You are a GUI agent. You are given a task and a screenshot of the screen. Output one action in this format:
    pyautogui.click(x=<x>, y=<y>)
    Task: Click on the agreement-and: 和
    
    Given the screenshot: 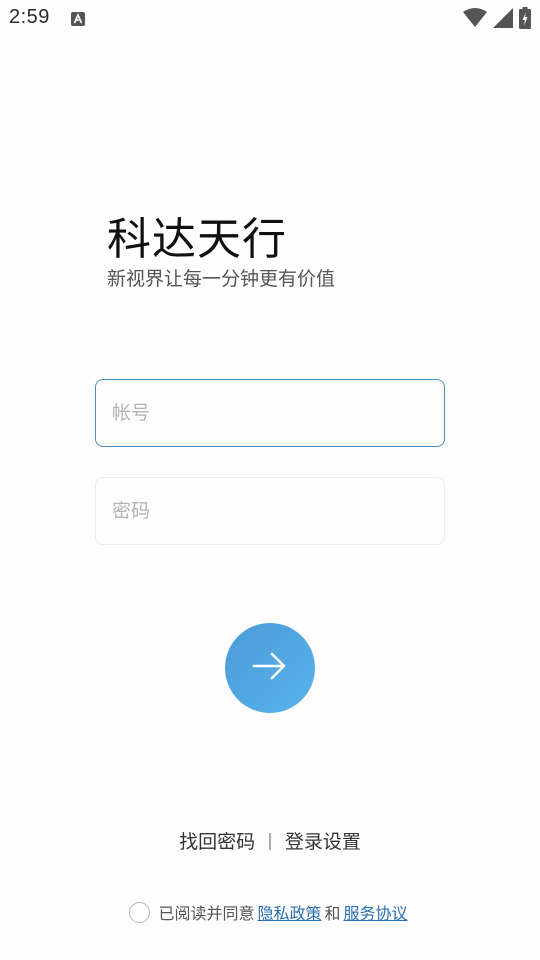 What is the action you would take?
    pyautogui.click(x=332, y=913)
    